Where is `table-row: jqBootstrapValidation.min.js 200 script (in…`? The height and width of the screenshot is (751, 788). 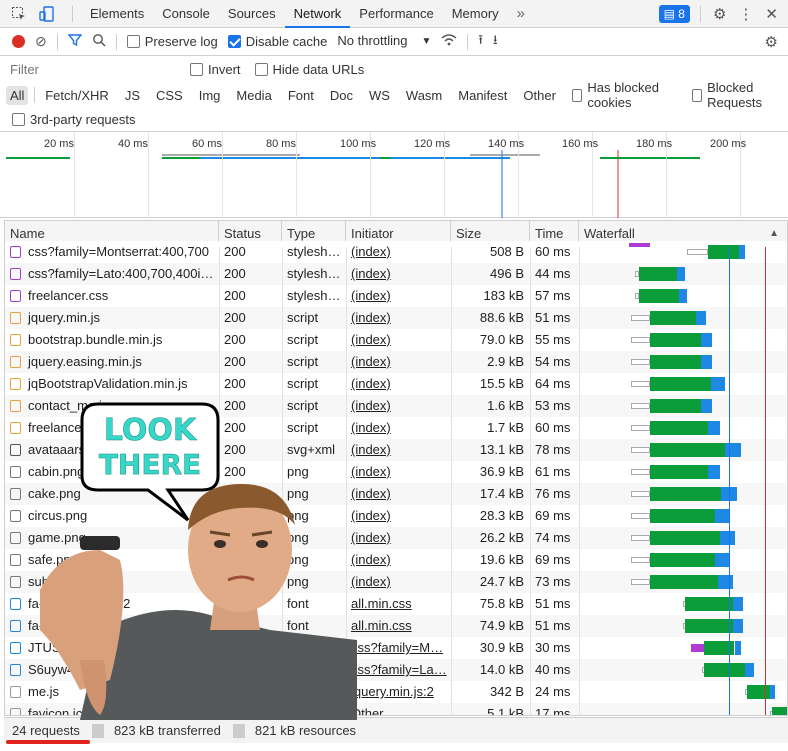
table-row: jqBootstrapValidation.min.js 200 script (in… is located at coordinates (396, 384).